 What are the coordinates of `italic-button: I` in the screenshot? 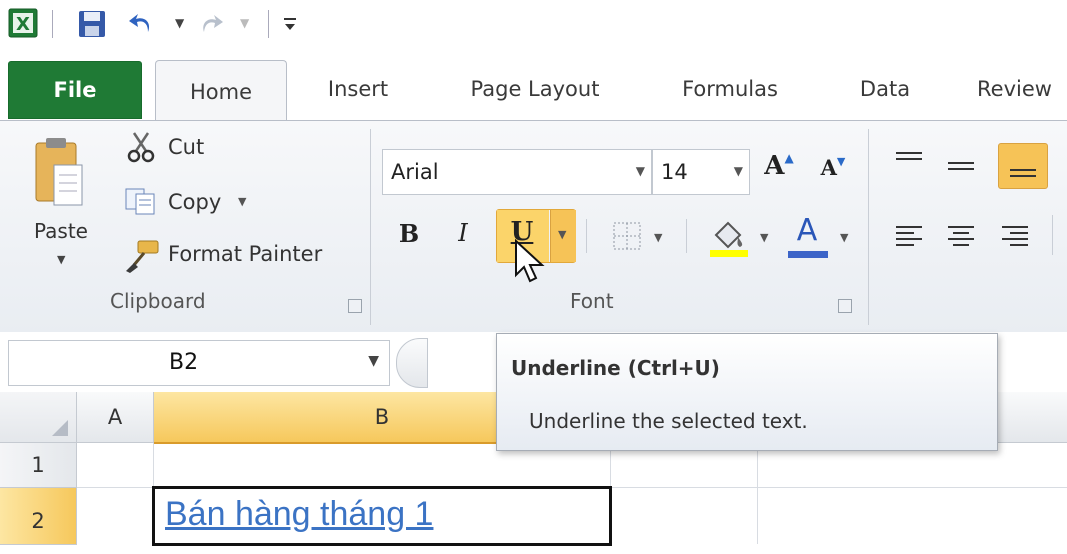 It's located at (463, 233).